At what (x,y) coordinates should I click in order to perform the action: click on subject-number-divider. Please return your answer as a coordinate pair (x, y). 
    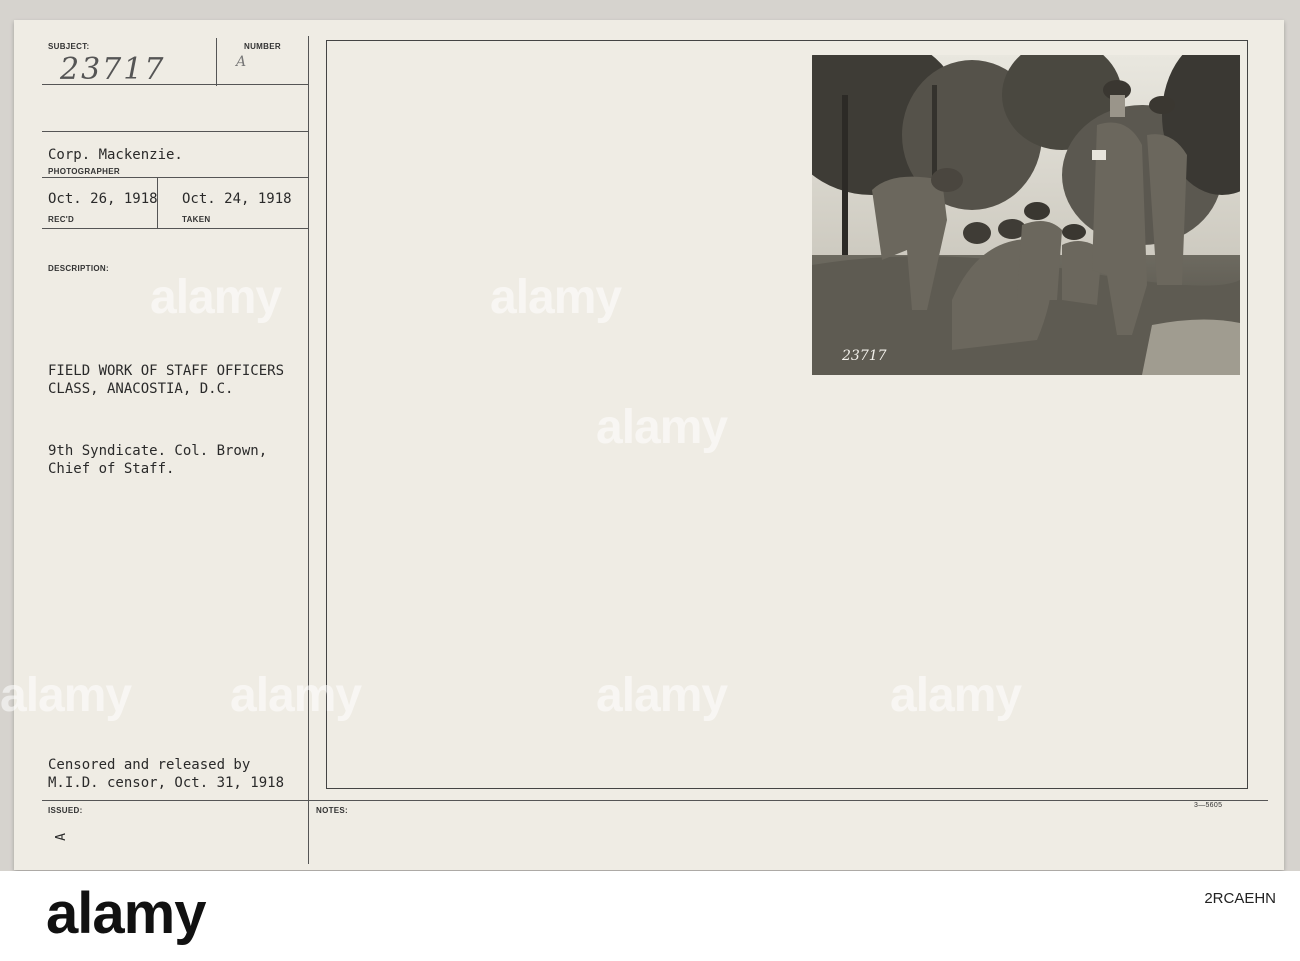
    Looking at the image, I should click on (216, 62).